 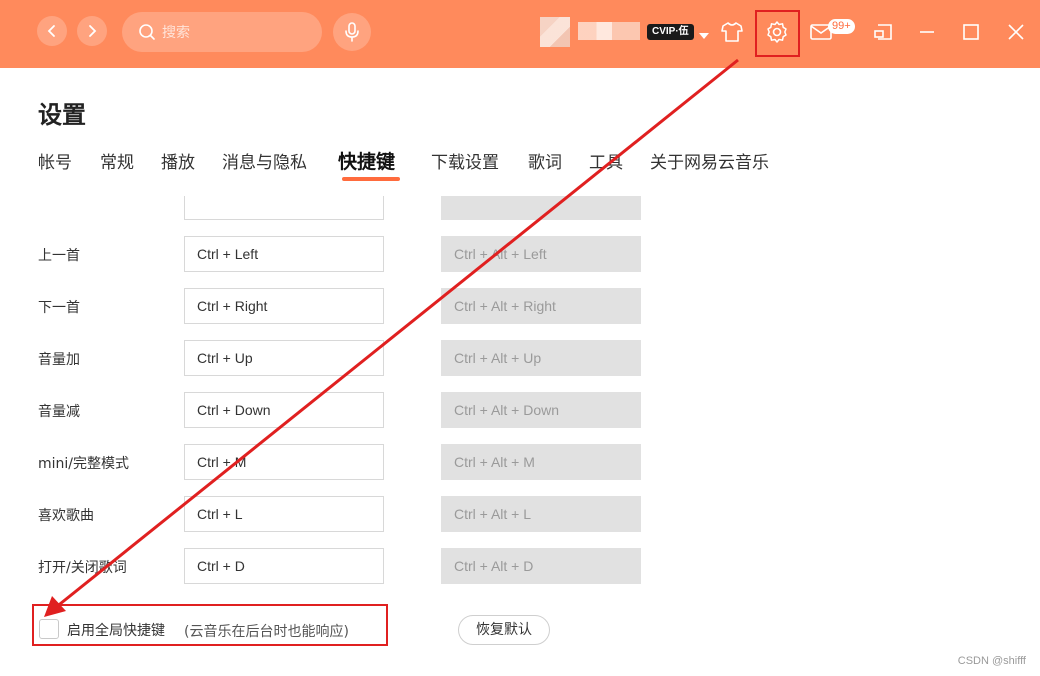 What do you see at coordinates (777, 33) in the screenshot?
I see `settings-highlight-annotation` at bounding box center [777, 33].